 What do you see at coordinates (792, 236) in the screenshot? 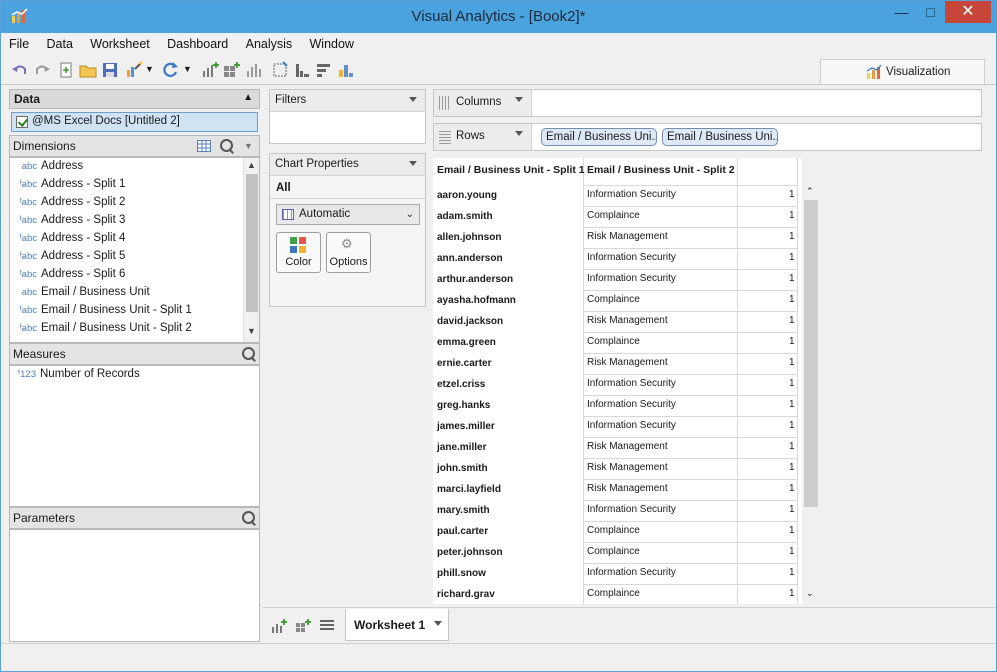
I see `cell-value: 1` at bounding box center [792, 236].